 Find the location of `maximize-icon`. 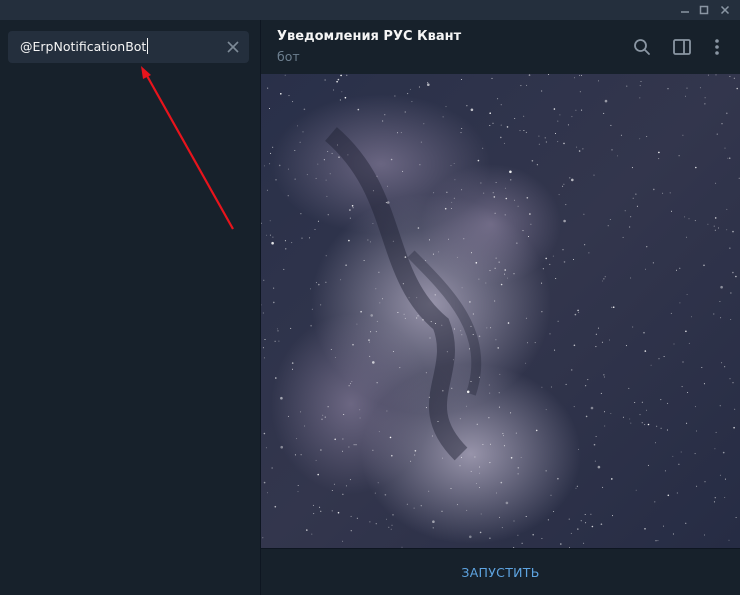

maximize-icon is located at coordinates (704, 10).